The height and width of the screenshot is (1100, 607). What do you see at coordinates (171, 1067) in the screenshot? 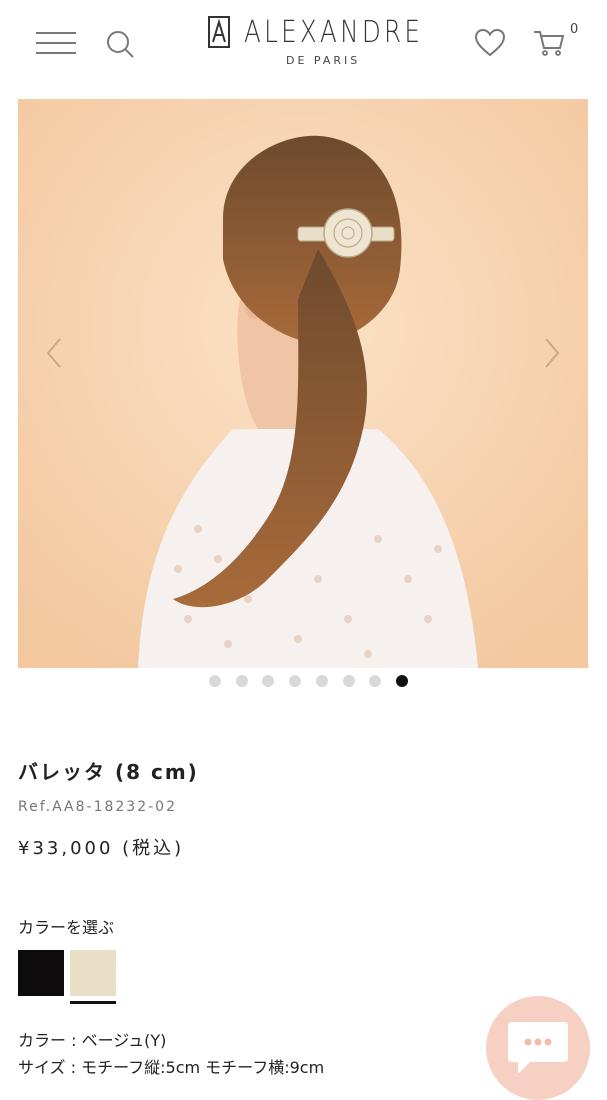
I see `spec-size: サイズ : モチーフ縦:5cm モチーフ横:9cm` at bounding box center [171, 1067].